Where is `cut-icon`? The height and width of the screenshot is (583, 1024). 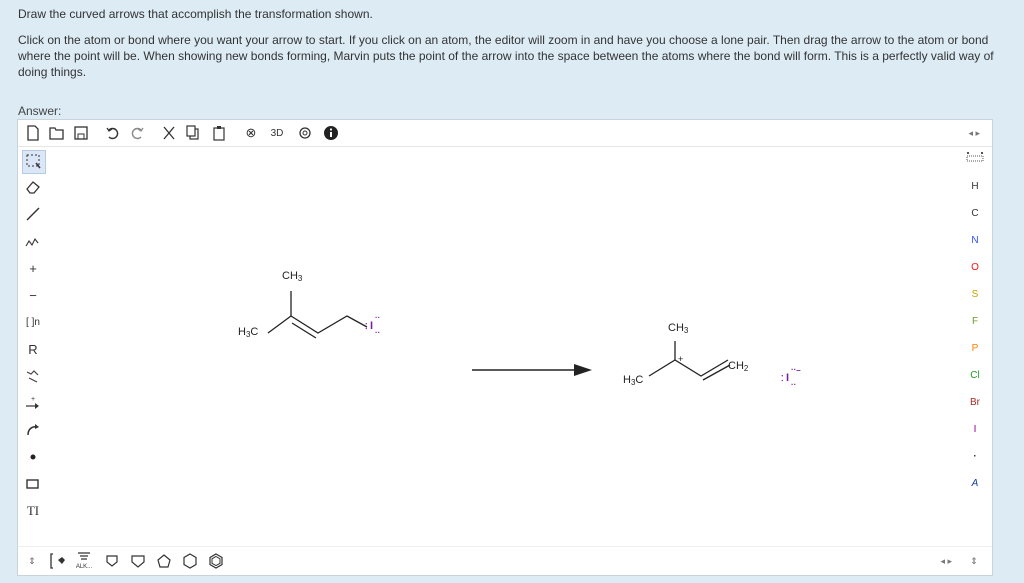 cut-icon is located at coordinates (169, 133).